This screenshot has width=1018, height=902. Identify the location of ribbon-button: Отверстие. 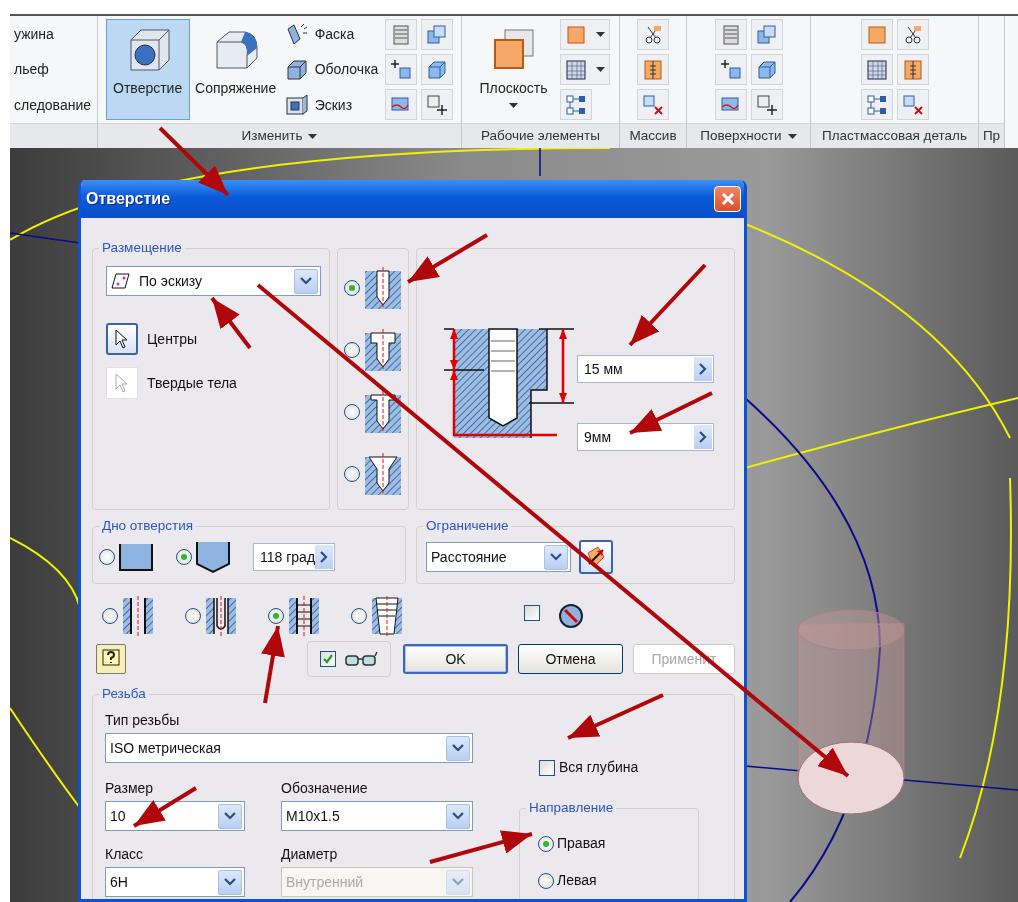
(147, 69).